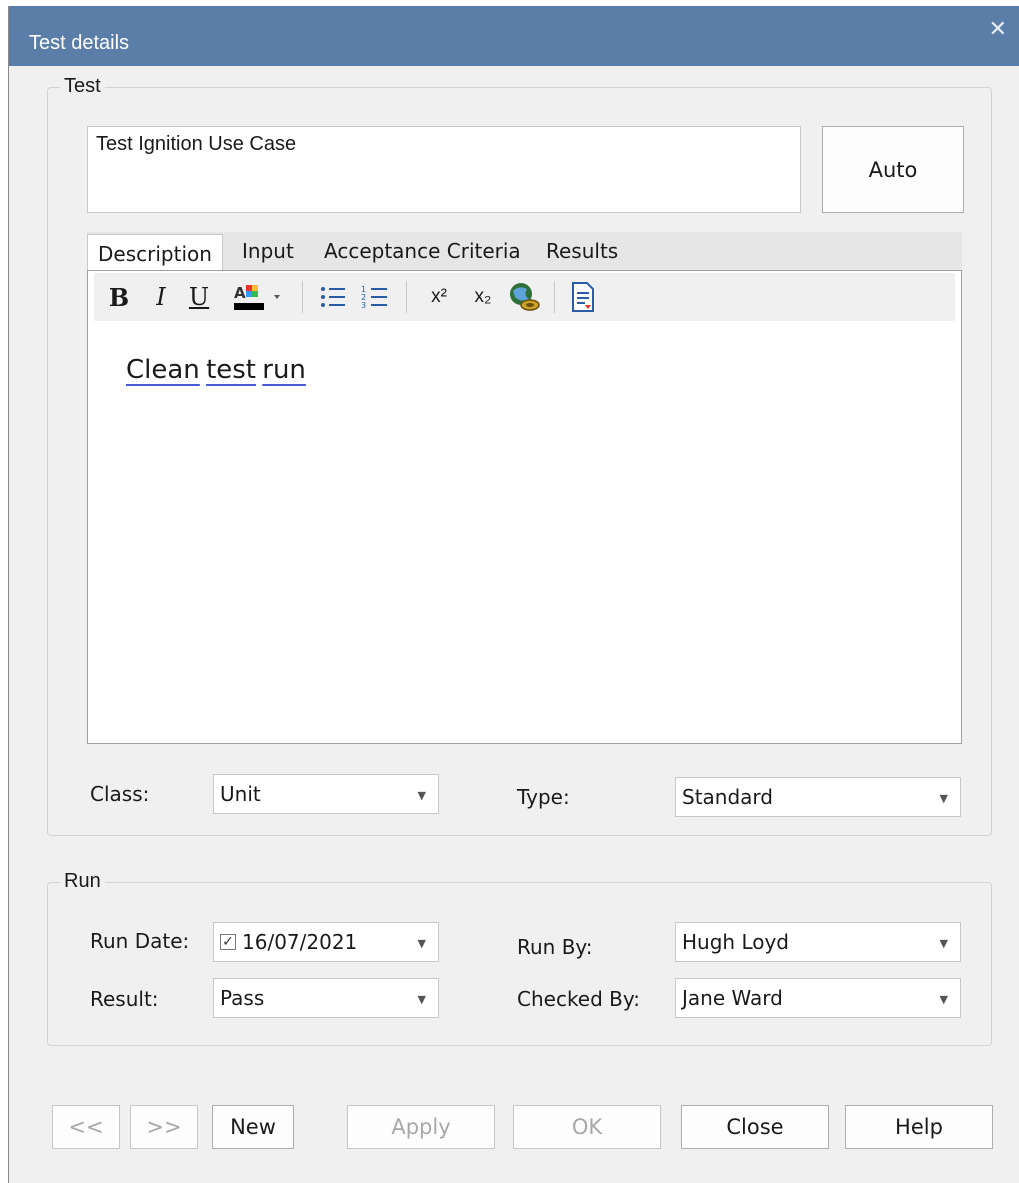 The image size is (1019, 1183). What do you see at coordinates (86, 1127) in the screenshot?
I see `previous-button: <<` at bounding box center [86, 1127].